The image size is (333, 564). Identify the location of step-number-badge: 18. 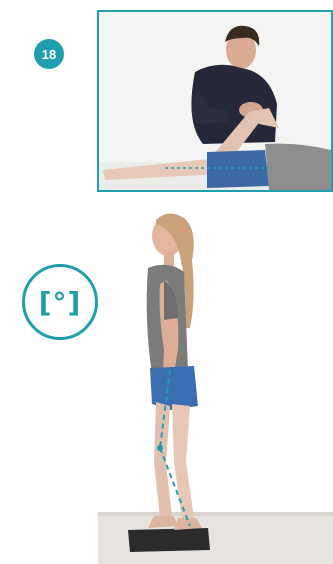
(49, 54).